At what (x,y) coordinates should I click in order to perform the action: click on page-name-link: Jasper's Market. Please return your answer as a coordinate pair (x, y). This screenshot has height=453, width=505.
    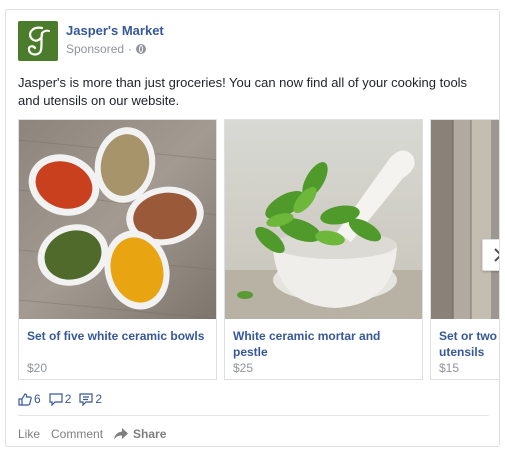
    Looking at the image, I should click on (115, 30).